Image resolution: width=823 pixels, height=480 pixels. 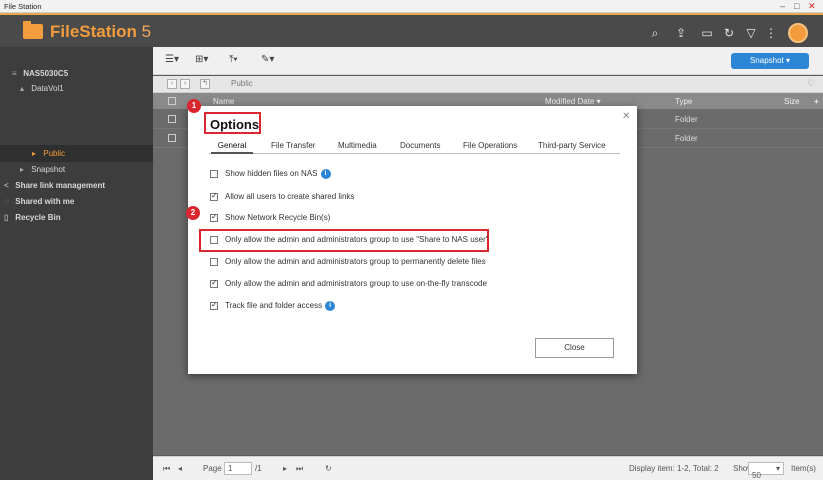 What do you see at coordinates (488, 61) in the screenshot?
I see `toolbar: ☰▾ ⊞▾ ⤒▾ ✎▾ Snapshot ▾` at bounding box center [488, 61].